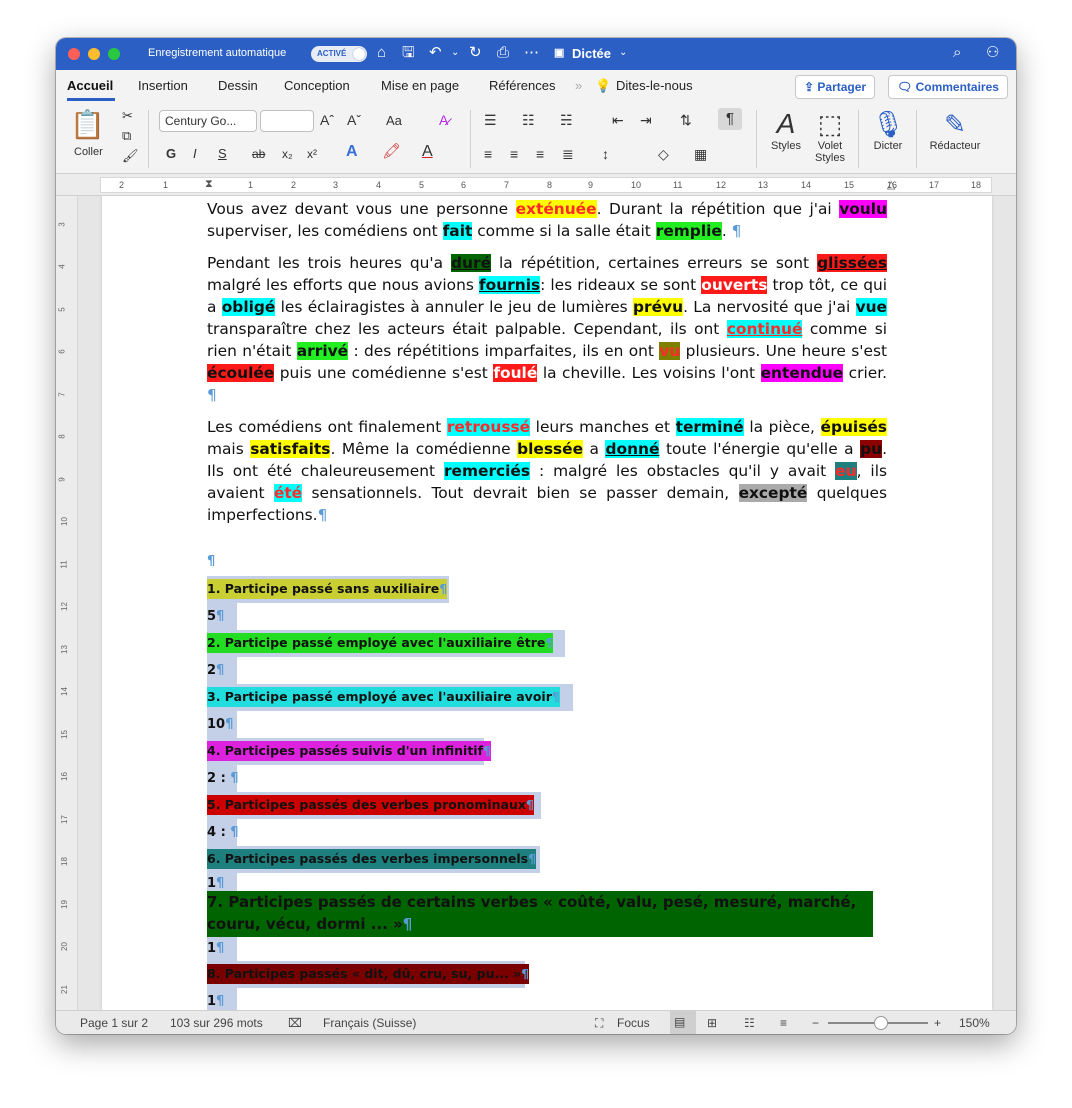  Describe the element at coordinates (646, 120) in the screenshot. I see `increase-indent-icon: ⇥` at that location.